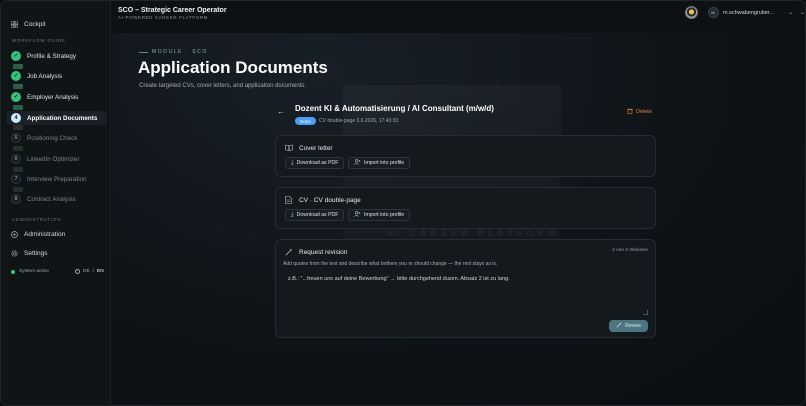  What do you see at coordinates (36, 253) in the screenshot?
I see `sidebar-item-label: Settings` at bounding box center [36, 253].